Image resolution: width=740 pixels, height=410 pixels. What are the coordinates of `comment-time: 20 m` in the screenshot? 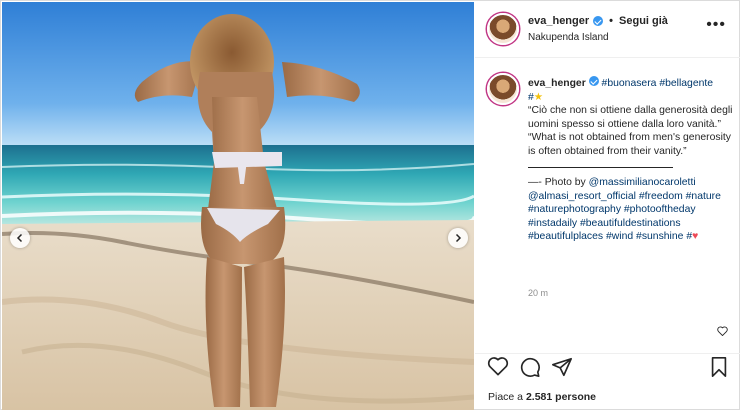 It's located at (538, 293).